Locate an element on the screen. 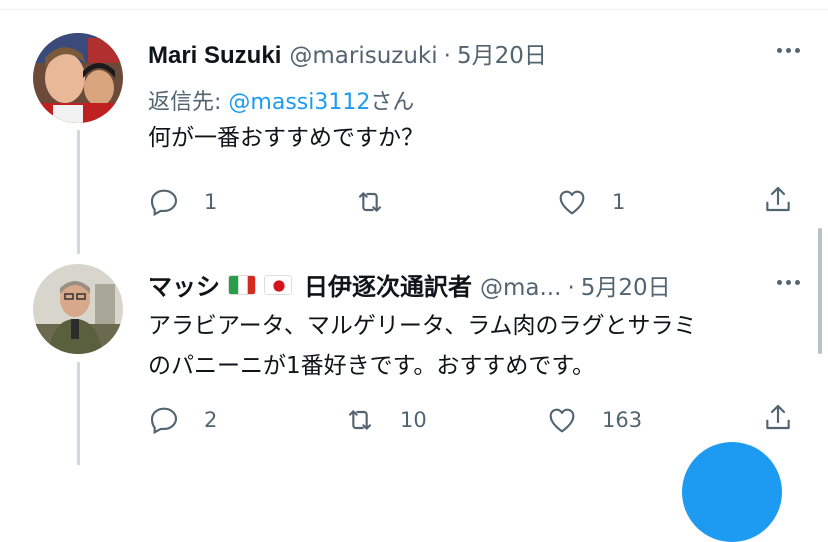 Image resolution: width=828 pixels, height=542 pixels. user-handle: @marisuzuki is located at coordinates (363, 56).